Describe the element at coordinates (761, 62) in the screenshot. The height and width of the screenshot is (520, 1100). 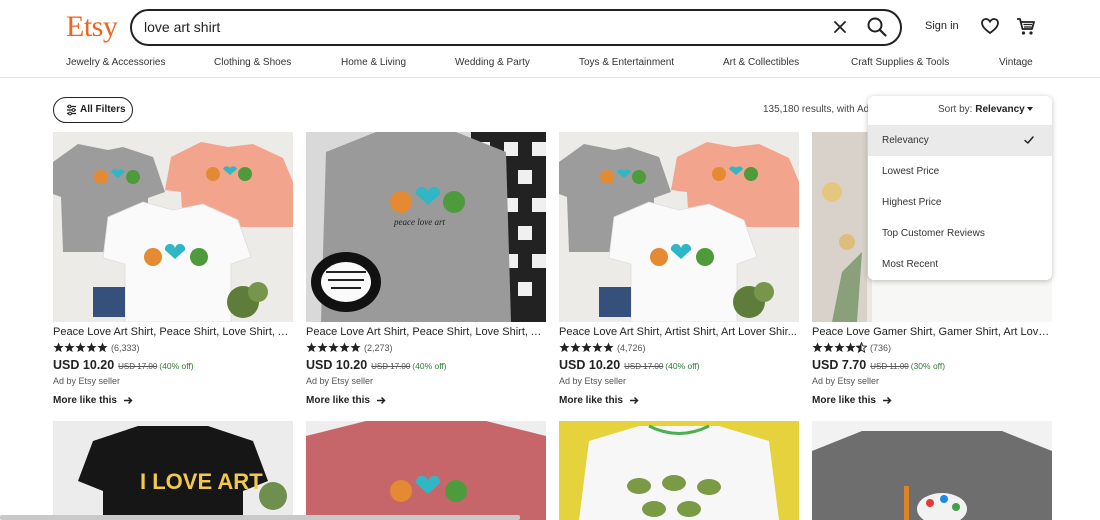
I see `category-art: Art & Collectibles` at that location.